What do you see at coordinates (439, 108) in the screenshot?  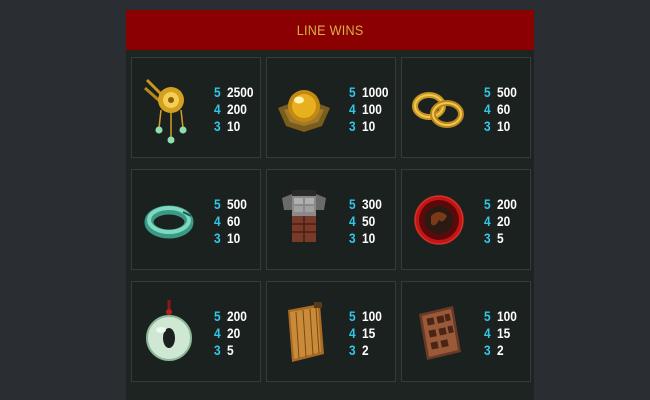 I see `gold-bracelets-icon` at bounding box center [439, 108].